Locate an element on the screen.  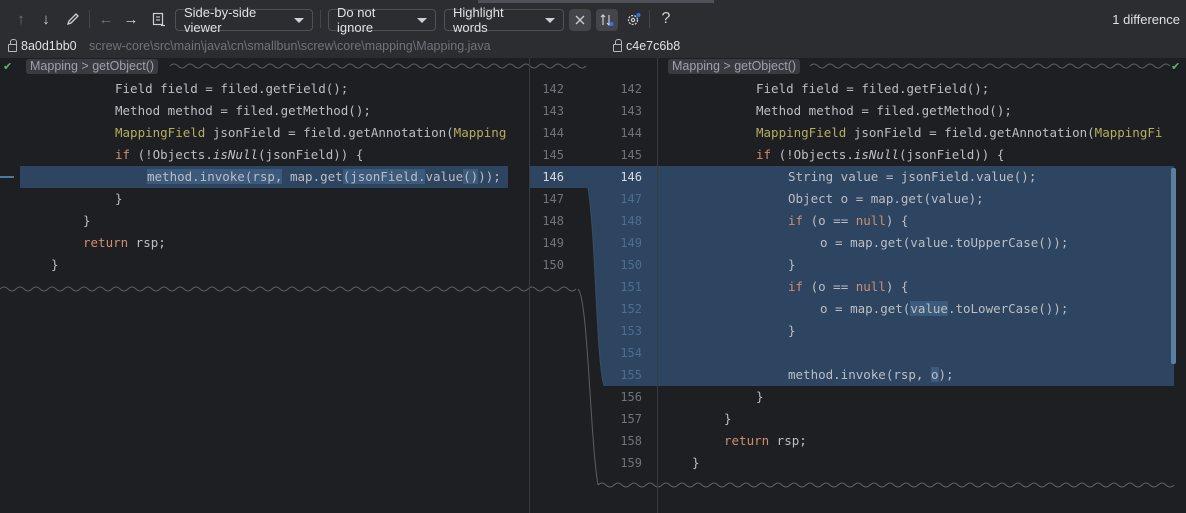
highlight-mode-label: Highlight words is located at coordinates (478, 20).